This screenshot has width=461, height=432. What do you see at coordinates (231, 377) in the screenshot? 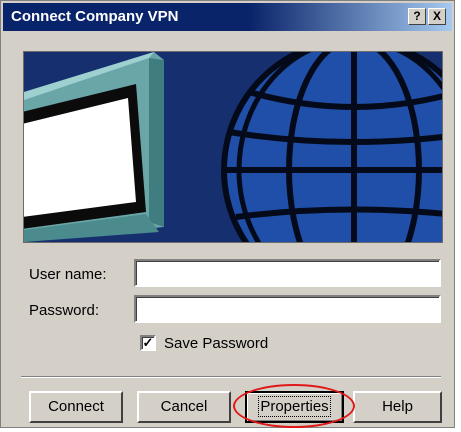
I see `button-separator` at bounding box center [231, 377].